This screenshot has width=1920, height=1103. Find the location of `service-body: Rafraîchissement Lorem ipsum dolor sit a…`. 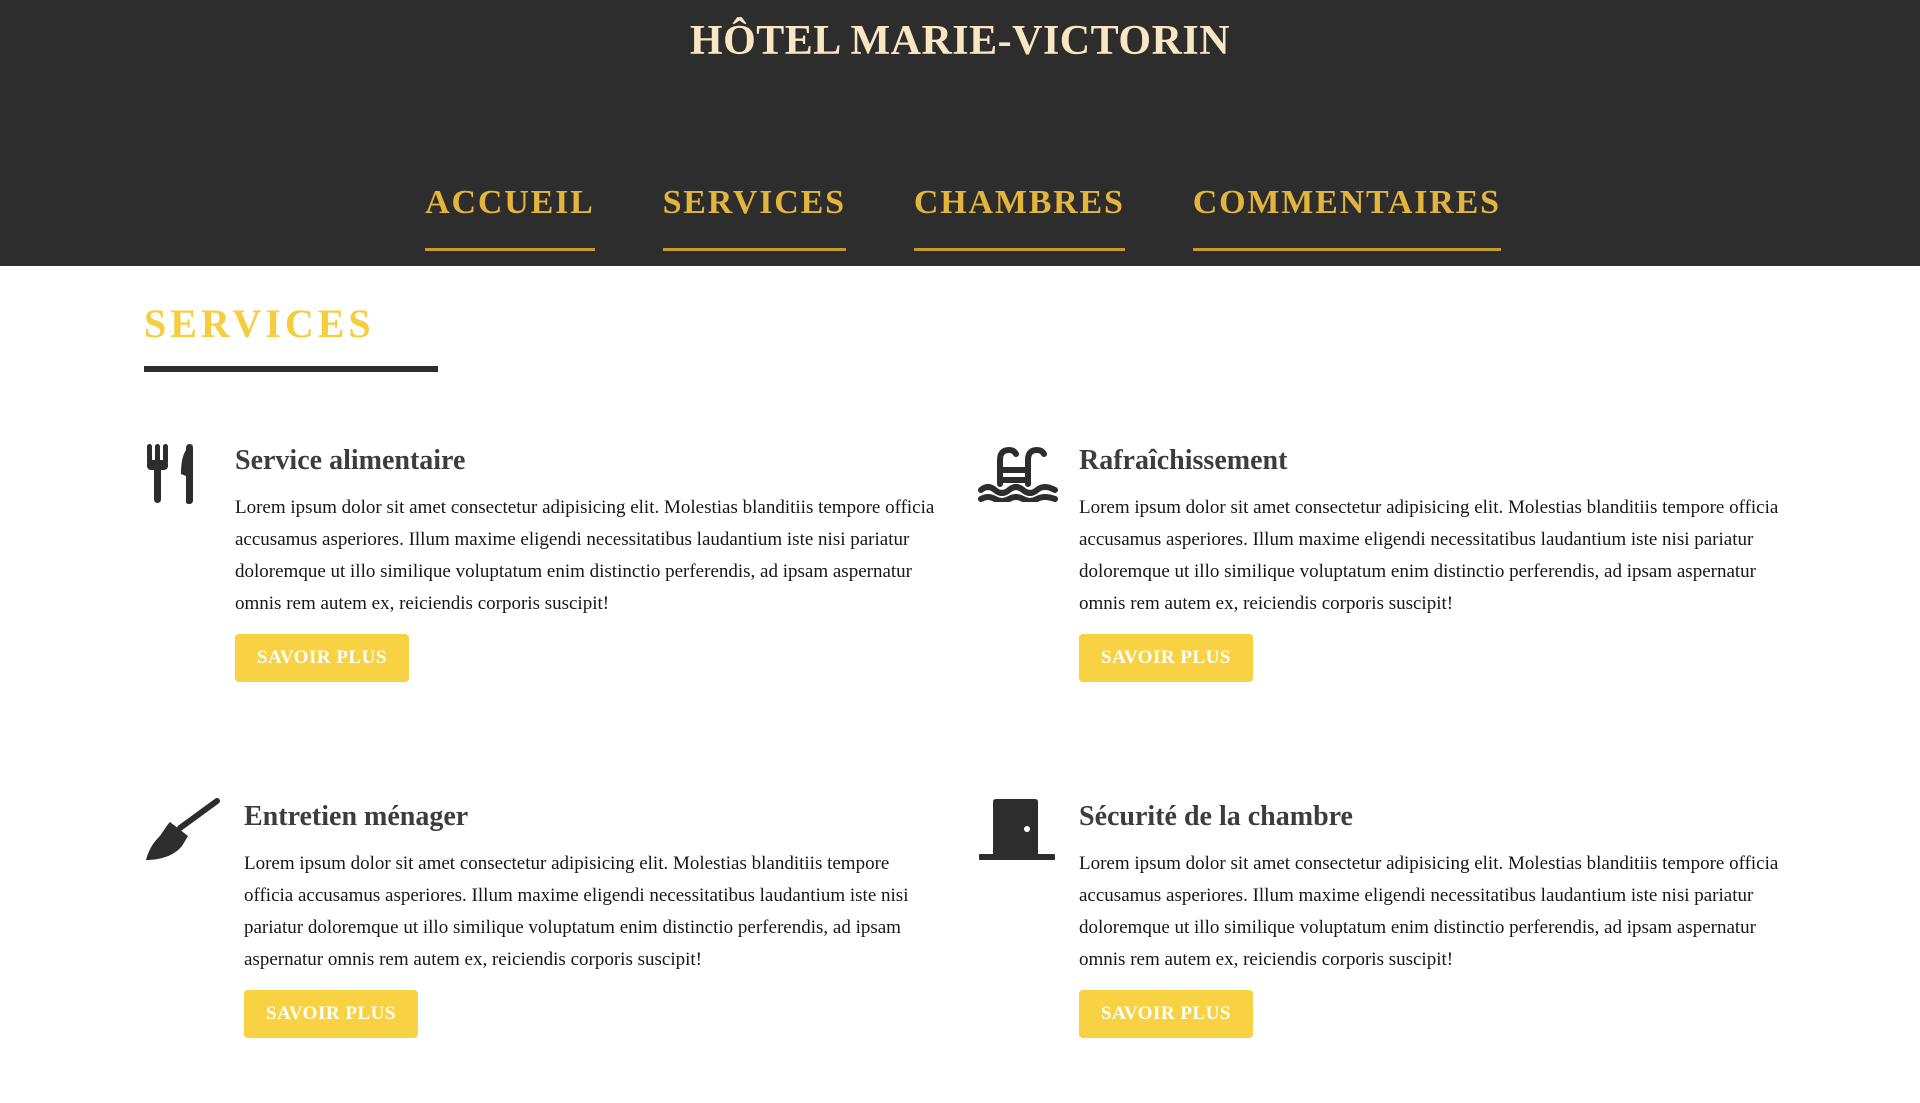

service-body: Rafraîchissement Lorem ipsum dolor sit a… is located at coordinates (1429, 562).